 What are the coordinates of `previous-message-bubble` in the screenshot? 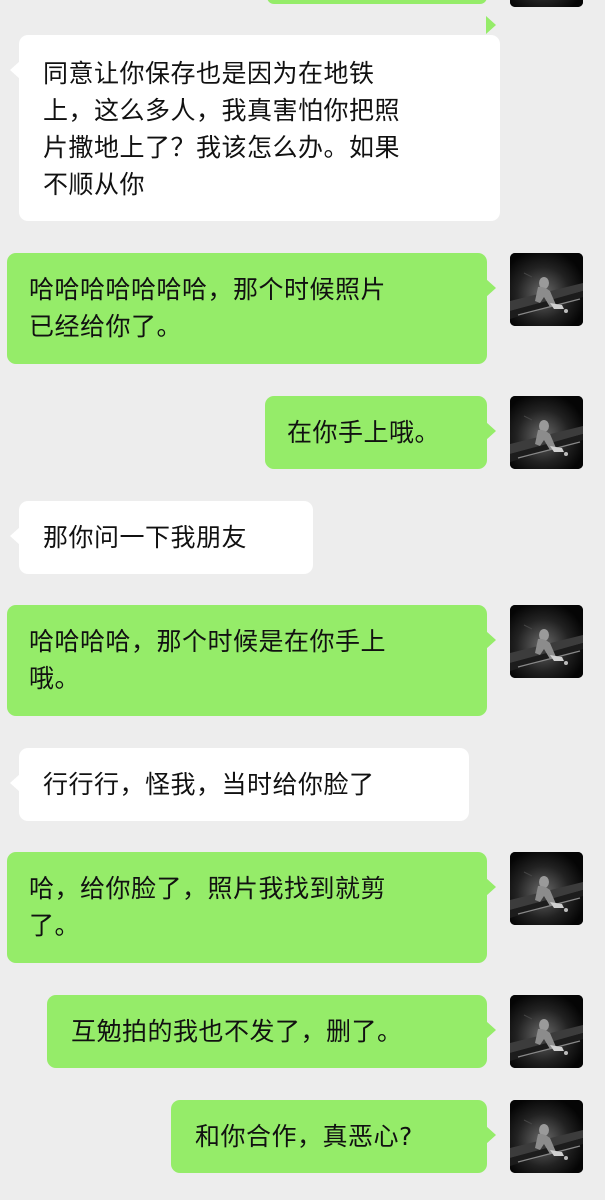 It's located at (381, 17).